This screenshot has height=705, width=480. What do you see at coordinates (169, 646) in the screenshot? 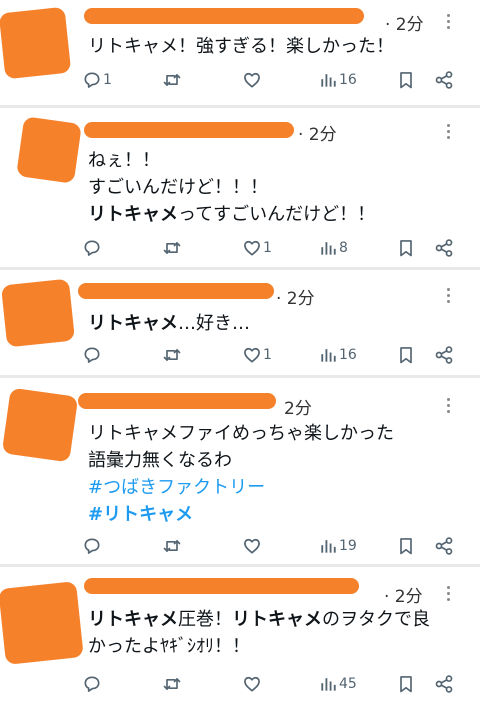
I see `text-segment: かったよﾔｷﾞｼｵﾘ！！` at bounding box center [169, 646].